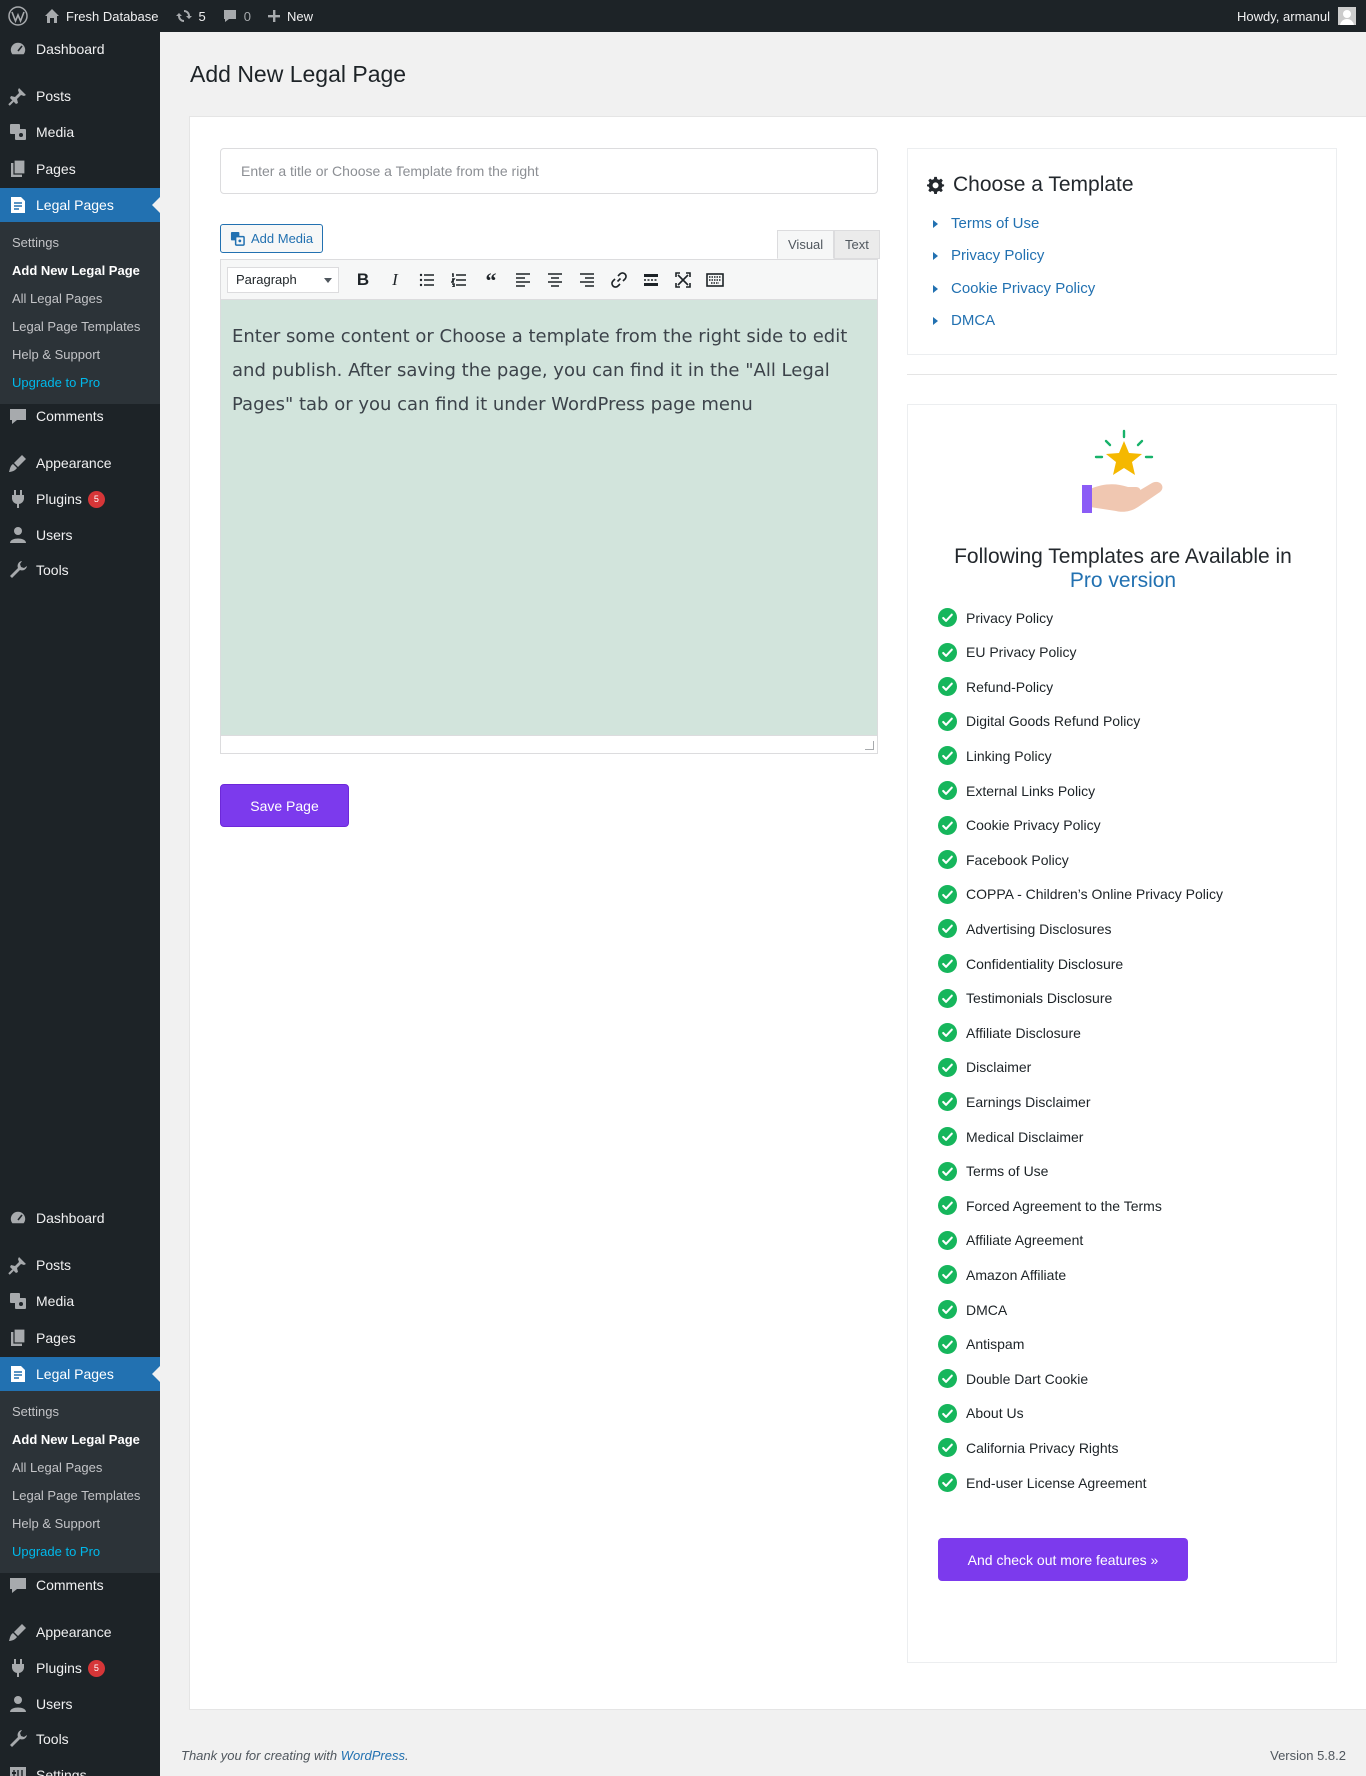 This screenshot has width=1366, height=1776. I want to click on template-link-cookie-privacy-policy: Cookie Privacy Policy, so click(1014, 288).